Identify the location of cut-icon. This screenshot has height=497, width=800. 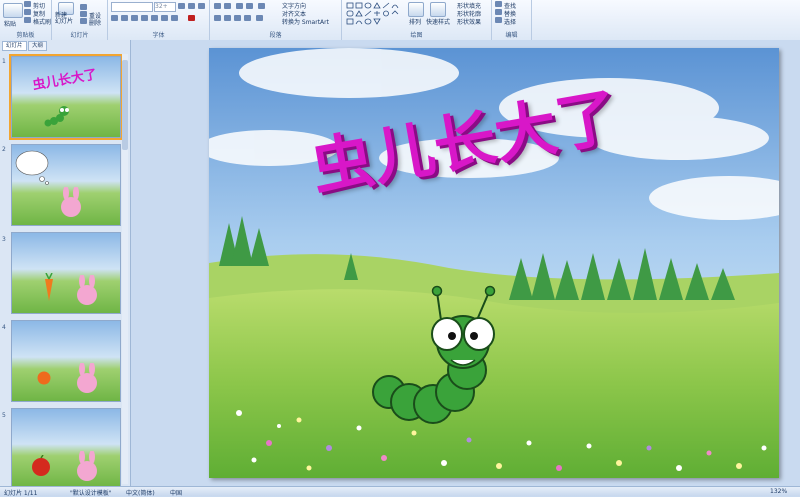
(27, 4).